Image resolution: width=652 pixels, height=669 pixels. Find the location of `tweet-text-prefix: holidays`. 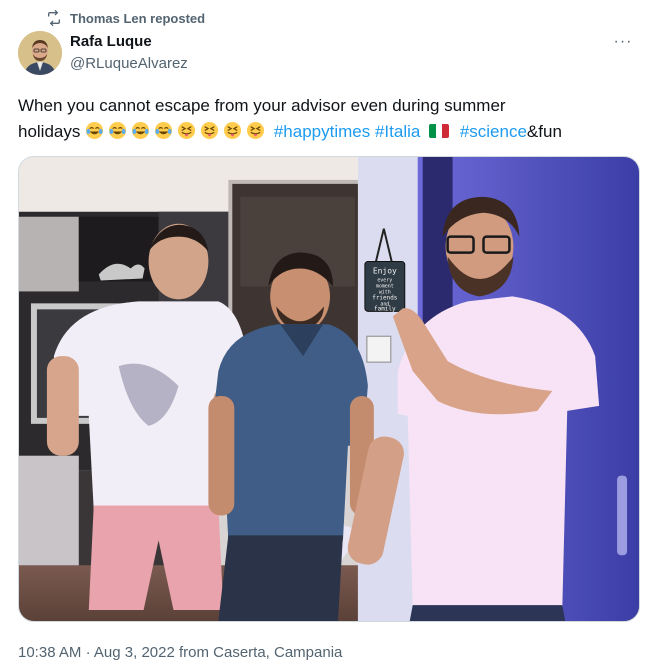

tweet-text-prefix: holidays is located at coordinates (49, 131).